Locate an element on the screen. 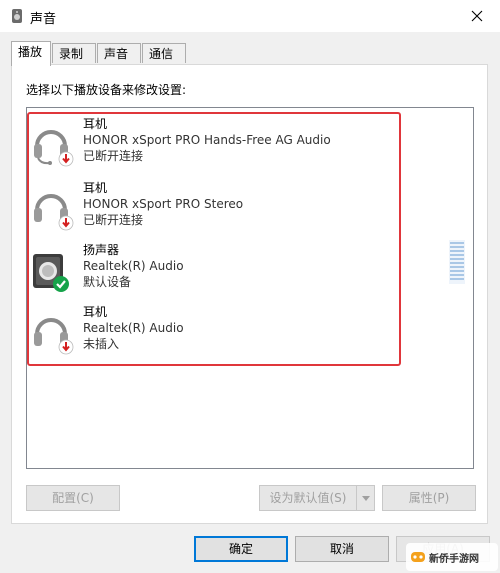 The width and height of the screenshot is (500, 573). device-item: 耳机 HONOR xSport PRO Stereo 已断开连接 is located at coordinates (211, 210).